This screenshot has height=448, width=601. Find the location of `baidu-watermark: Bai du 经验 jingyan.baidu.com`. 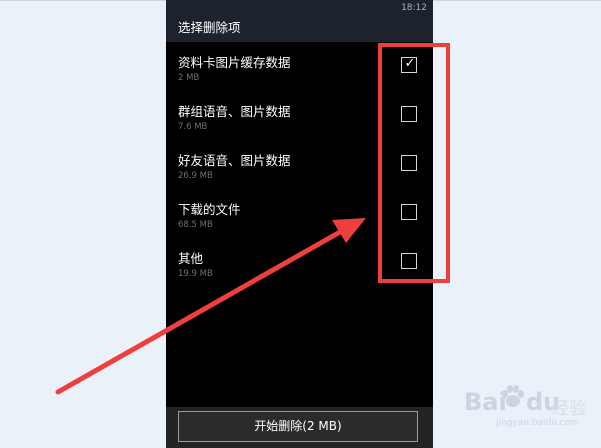

baidu-watermark: Bai du 经验 jingyan.baidu.com is located at coordinates (527, 408).